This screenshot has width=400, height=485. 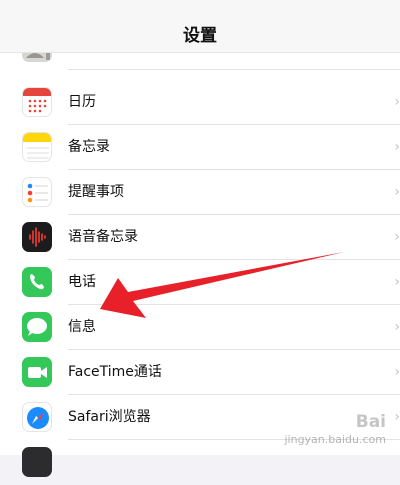 I want to click on settings-row-phone: 电话 ›, so click(x=200, y=282).